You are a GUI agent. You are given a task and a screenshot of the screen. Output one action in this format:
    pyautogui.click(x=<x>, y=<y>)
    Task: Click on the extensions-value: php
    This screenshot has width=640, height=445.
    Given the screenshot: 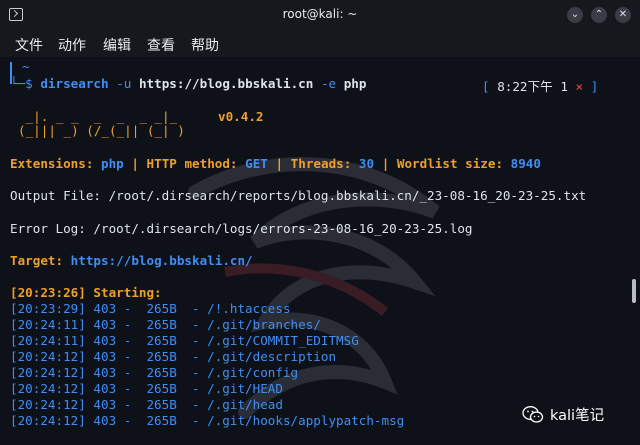 What is the action you would take?
    pyautogui.click(x=112, y=163)
    